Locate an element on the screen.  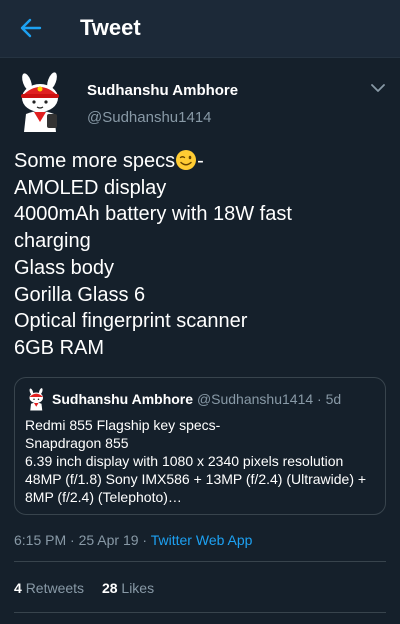
tweet-line: Gorilla Glass 6 is located at coordinates (80, 294).